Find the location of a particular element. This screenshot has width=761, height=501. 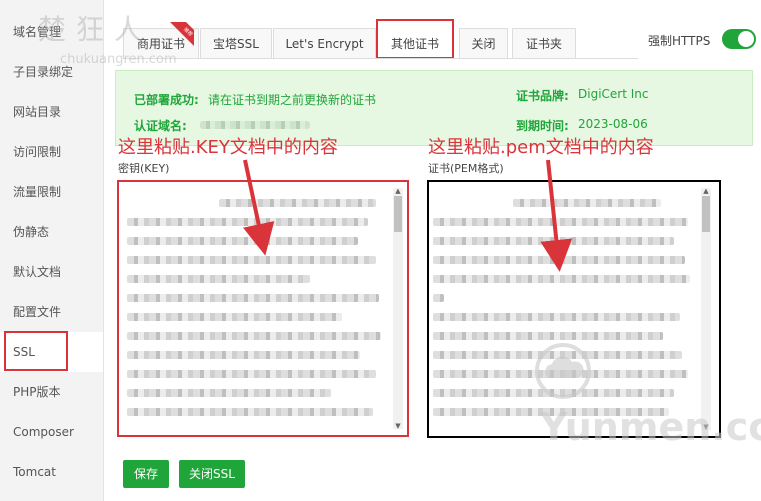

watermark-bottom: Yunmen.cc is located at coordinates (650, 427).